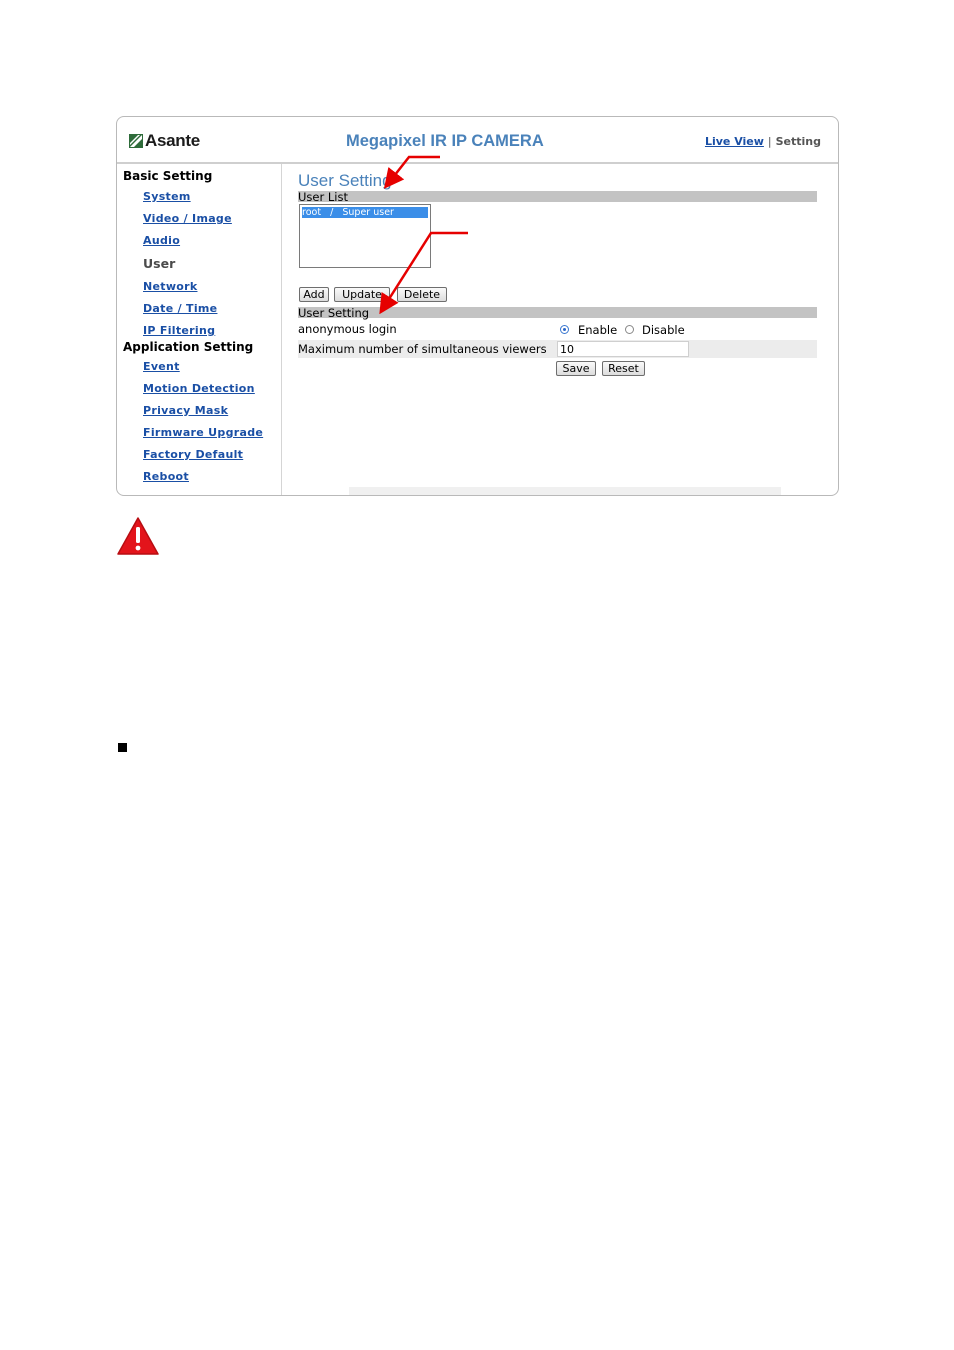  I want to click on horizontal-scrollbar, so click(565, 491).